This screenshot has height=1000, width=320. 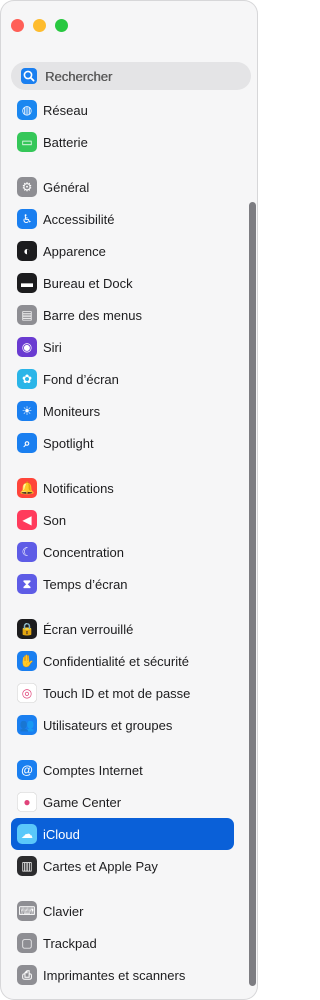 What do you see at coordinates (27, 443) in the screenshot?
I see `search-icon: ⌕` at bounding box center [27, 443].